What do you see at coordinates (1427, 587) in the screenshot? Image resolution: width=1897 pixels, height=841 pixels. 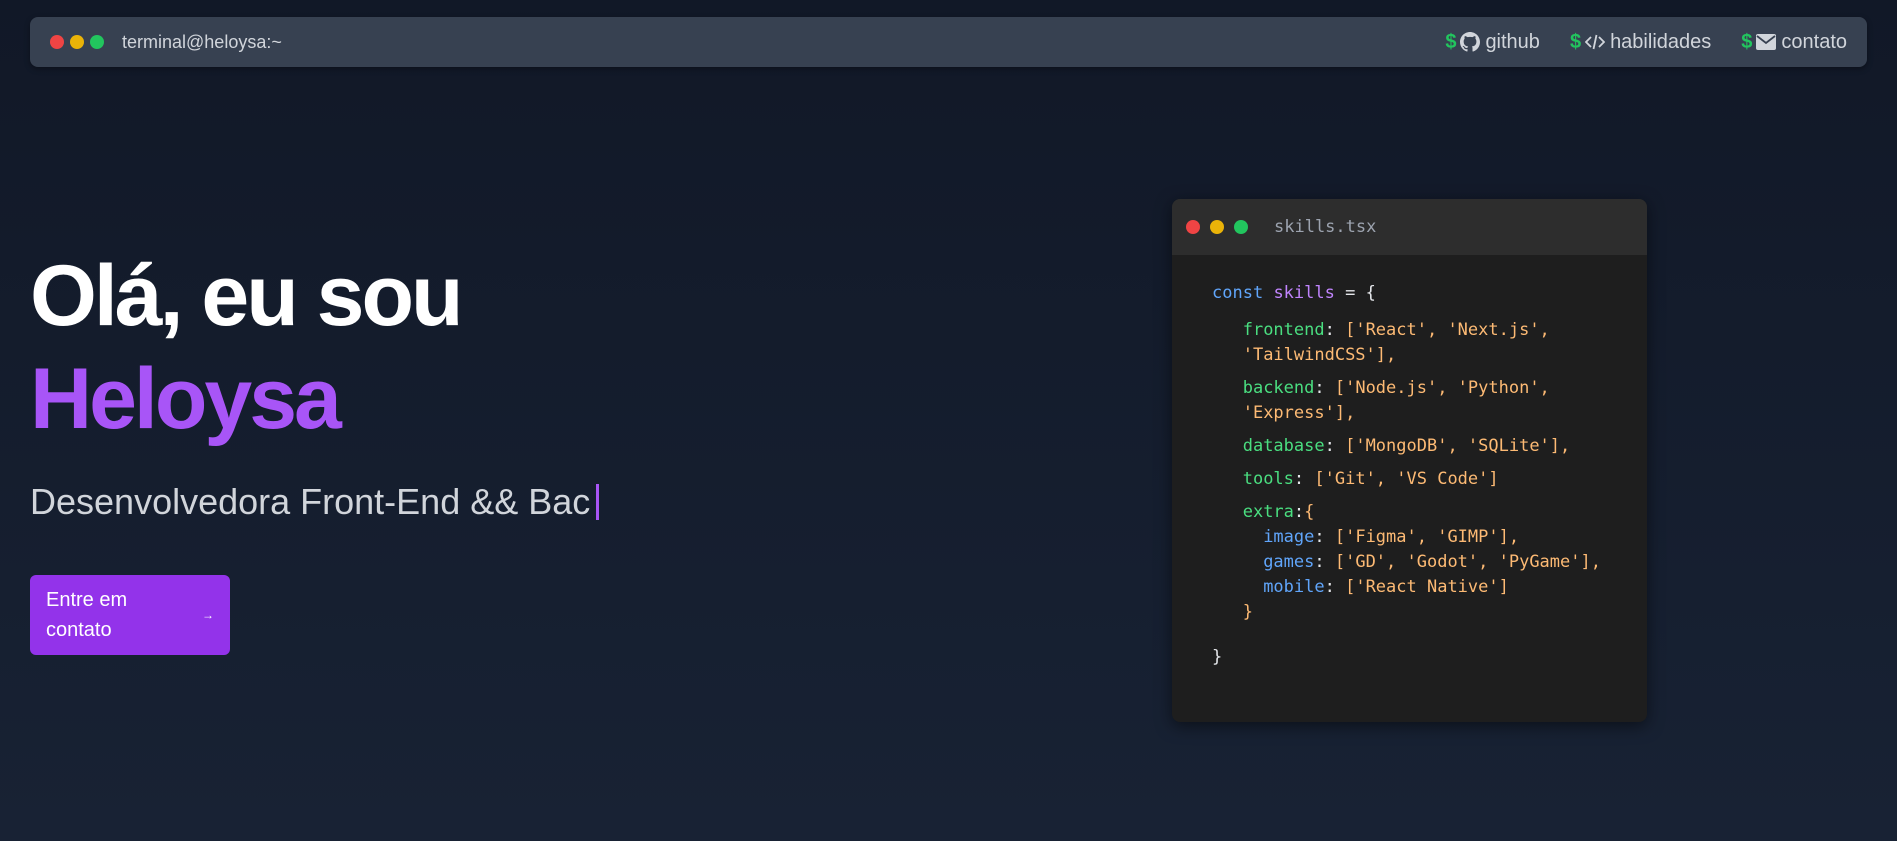 I see `code-string: ['React Native']` at bounding box center [1427, 587].